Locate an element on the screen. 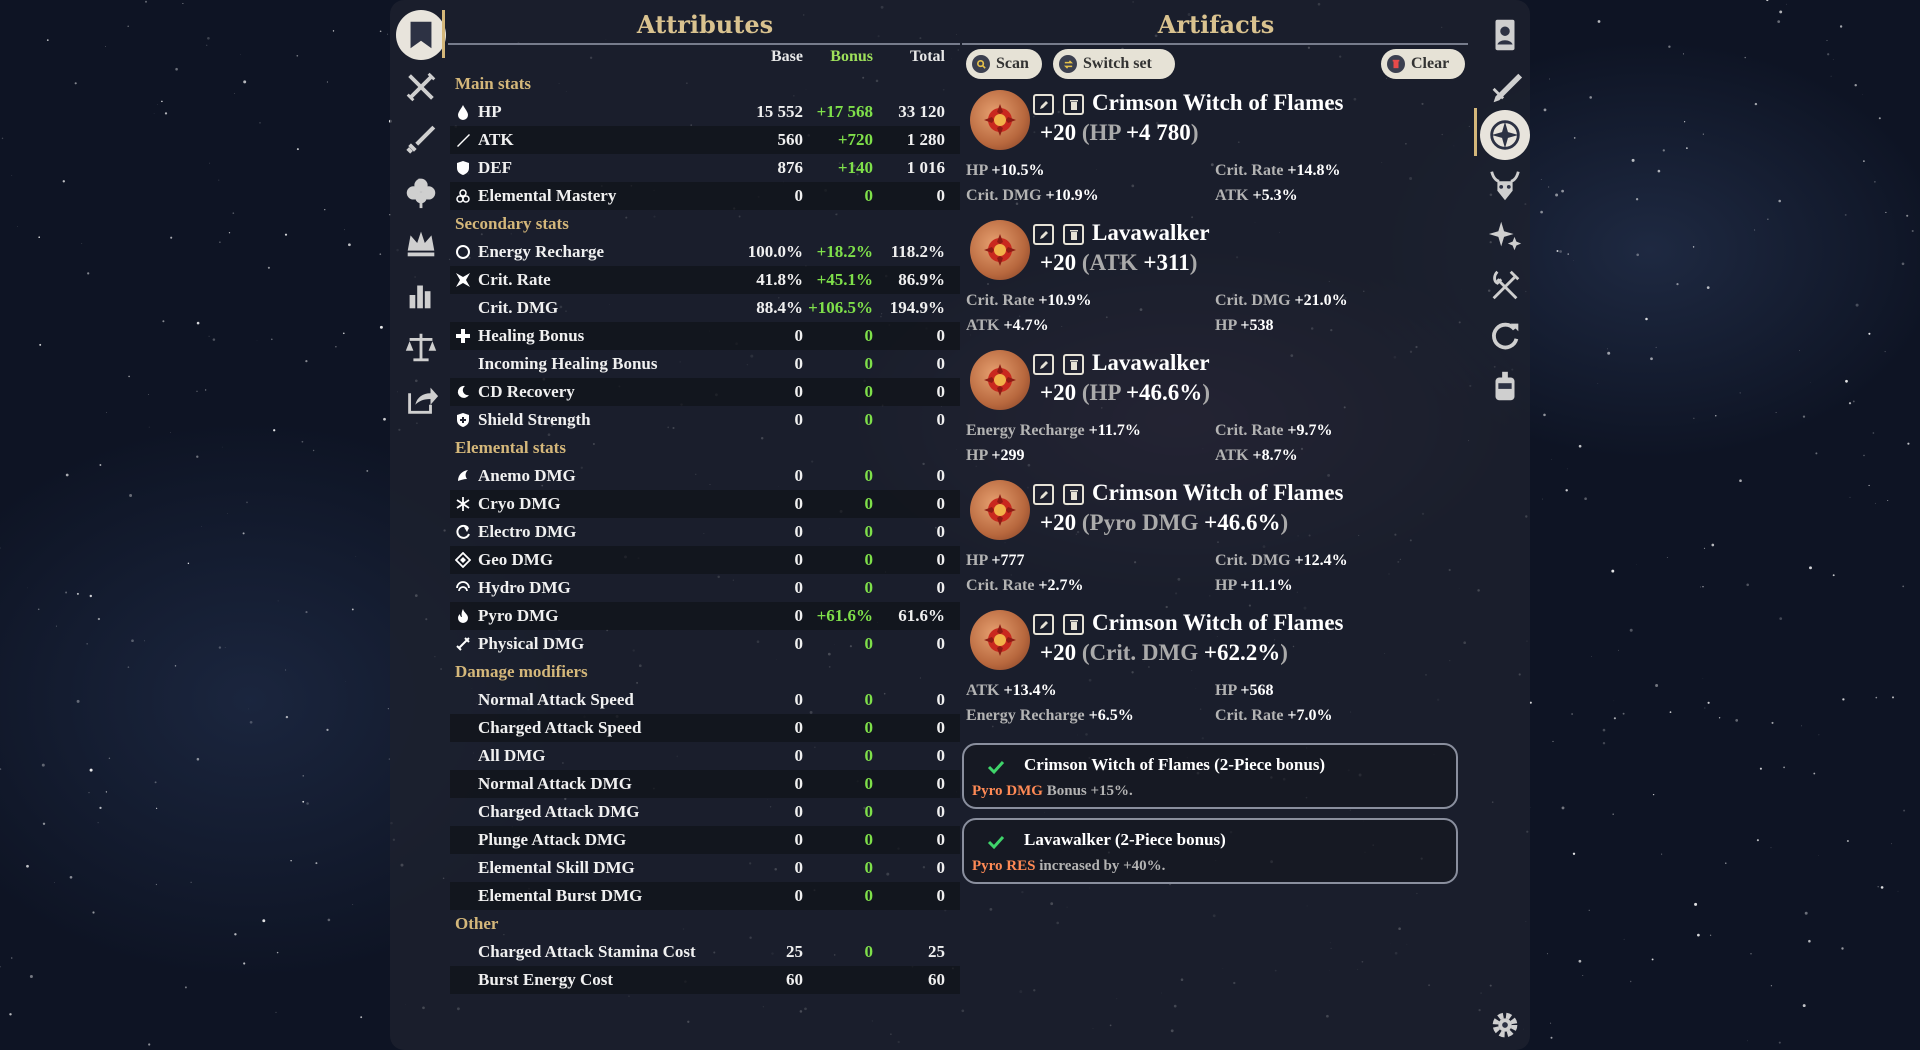 The image size is (1920, 1050). stat-row-normal-attack-speed: Normal Attack Speed 0 0 0 is located at coordinates (711, 699).